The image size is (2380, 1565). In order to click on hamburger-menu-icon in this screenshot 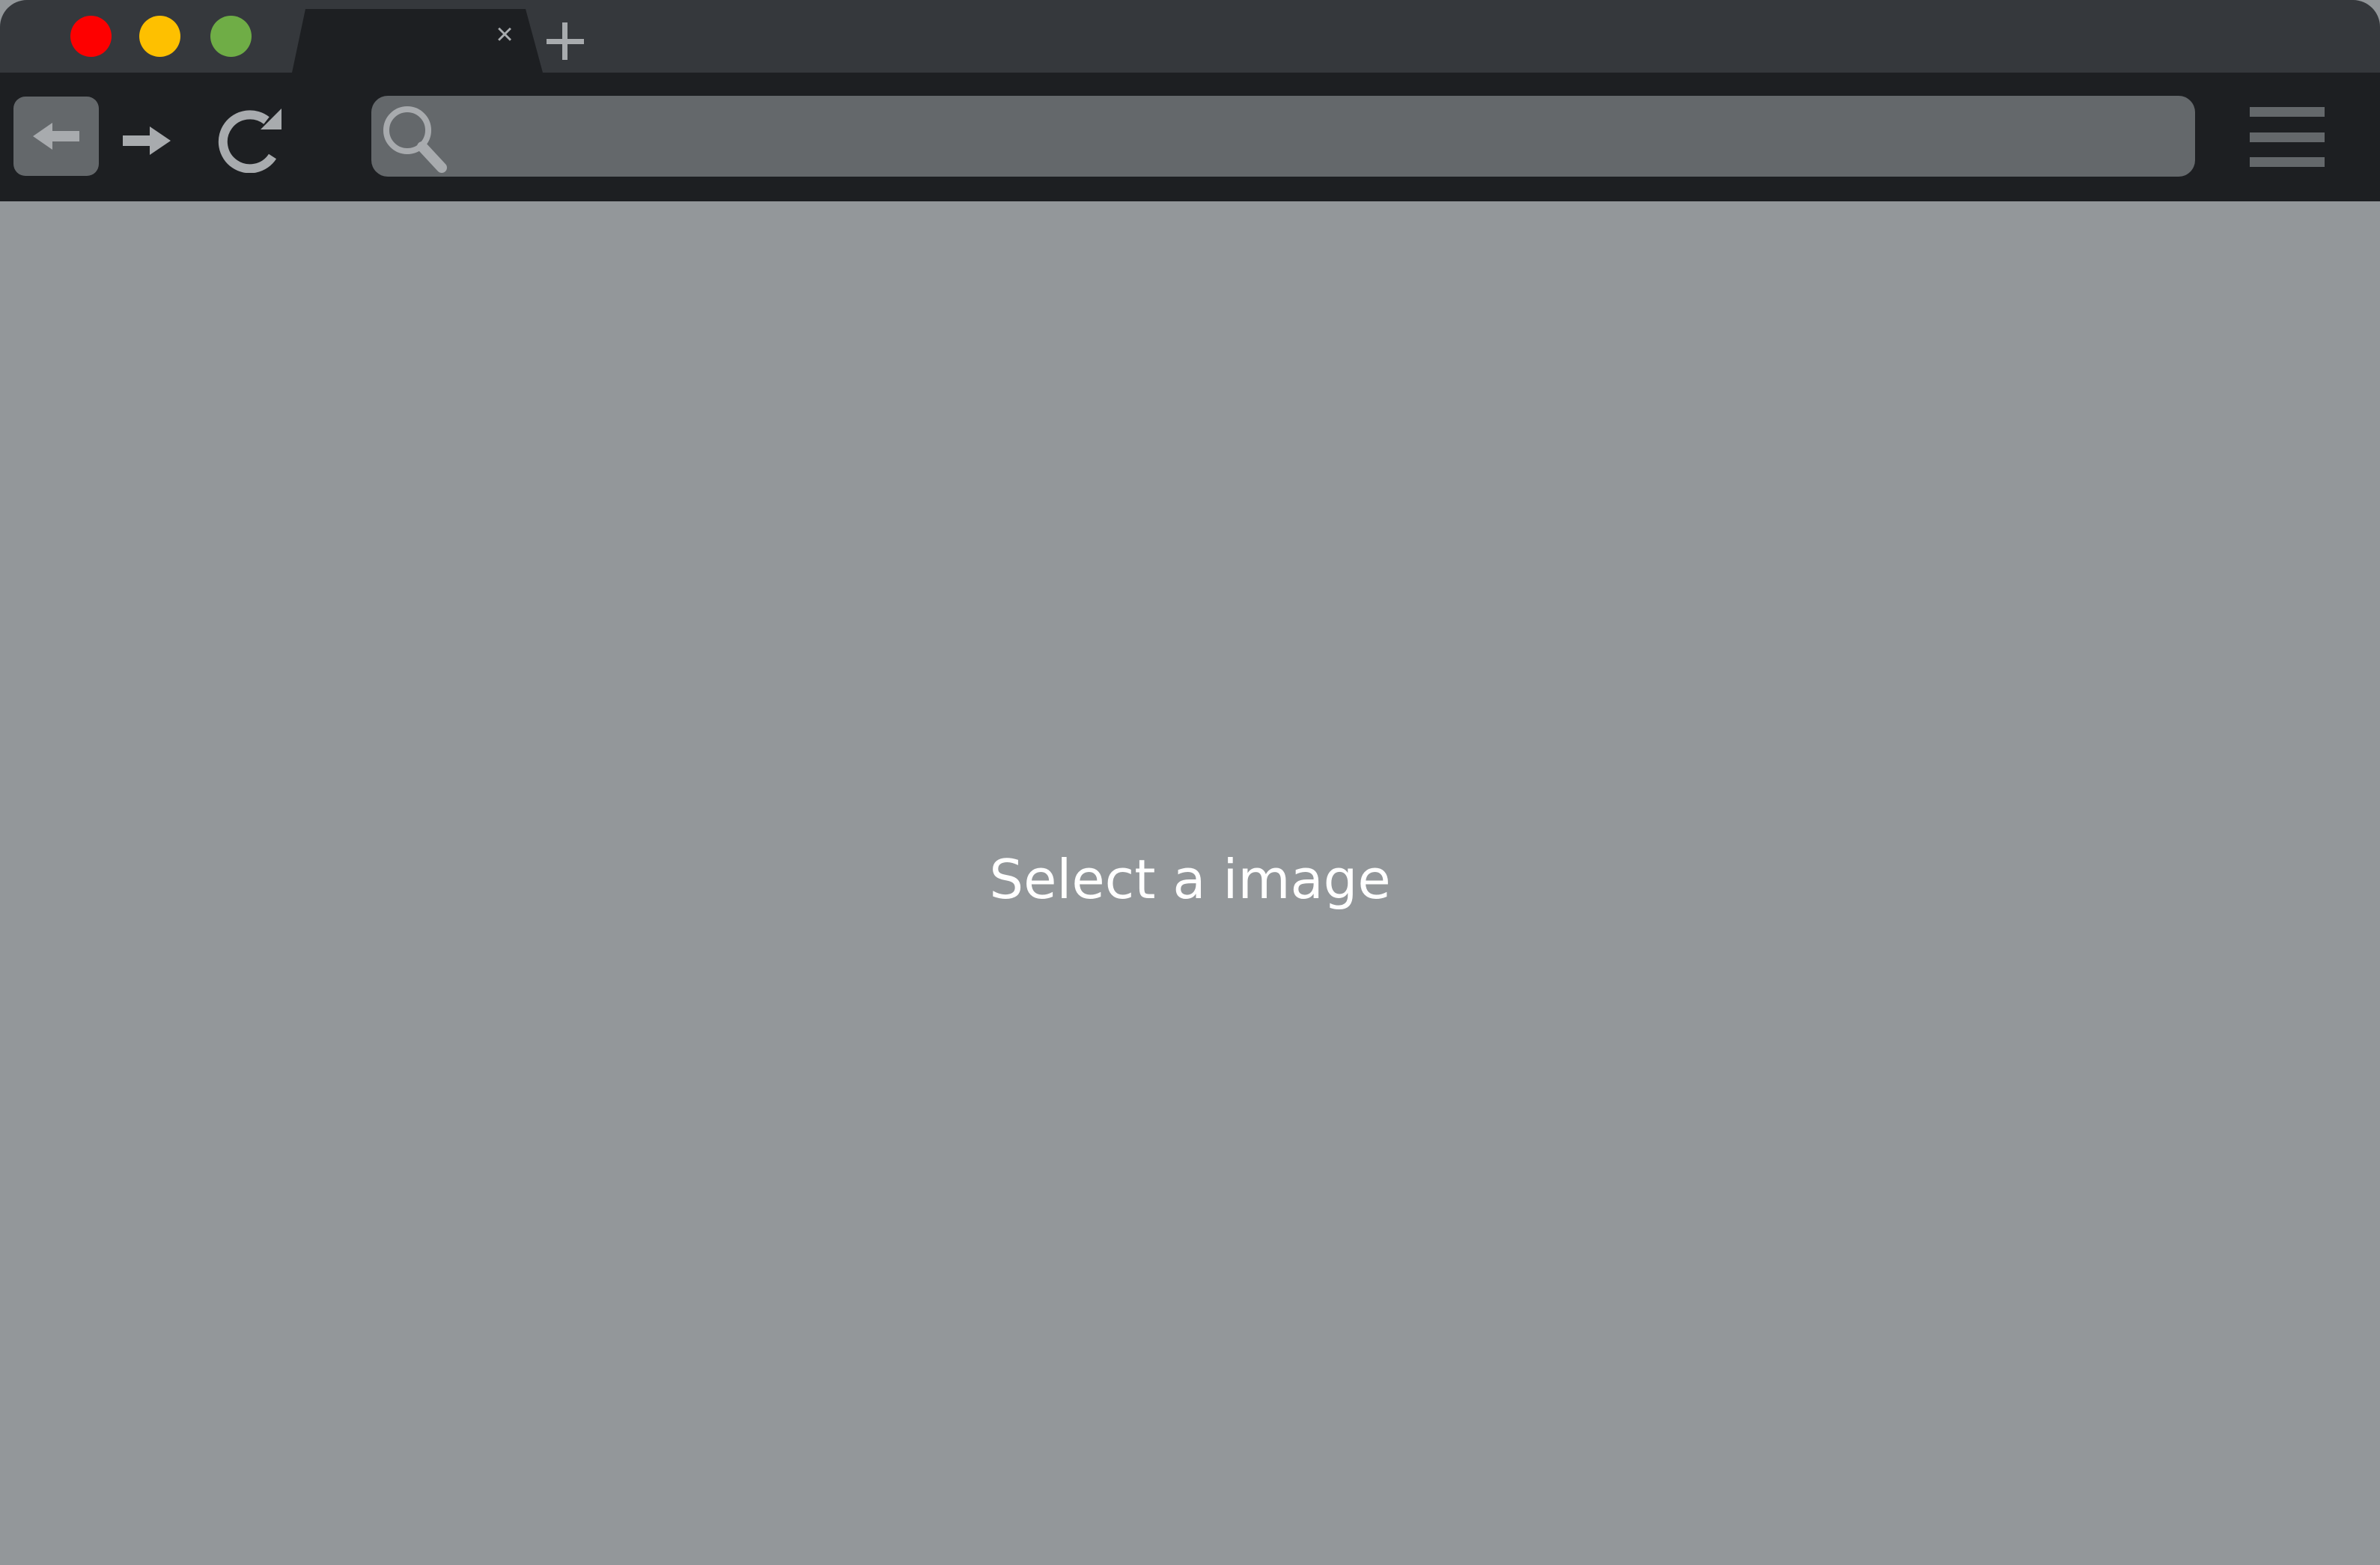, I will do `click(2287, 137)`.